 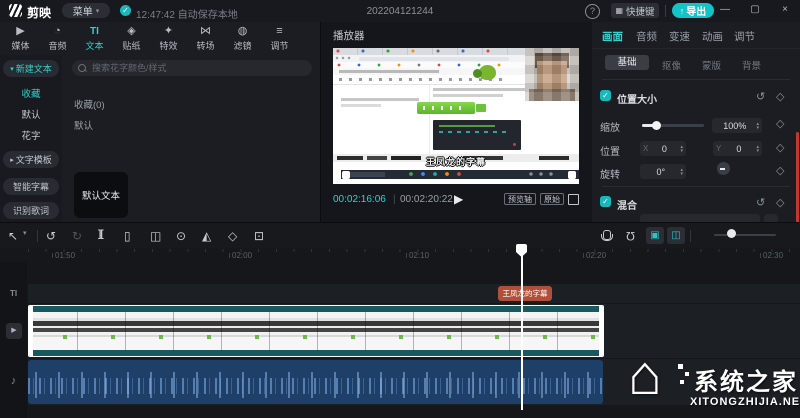 I want to click on audio-clip, so click(x=315, y=382).